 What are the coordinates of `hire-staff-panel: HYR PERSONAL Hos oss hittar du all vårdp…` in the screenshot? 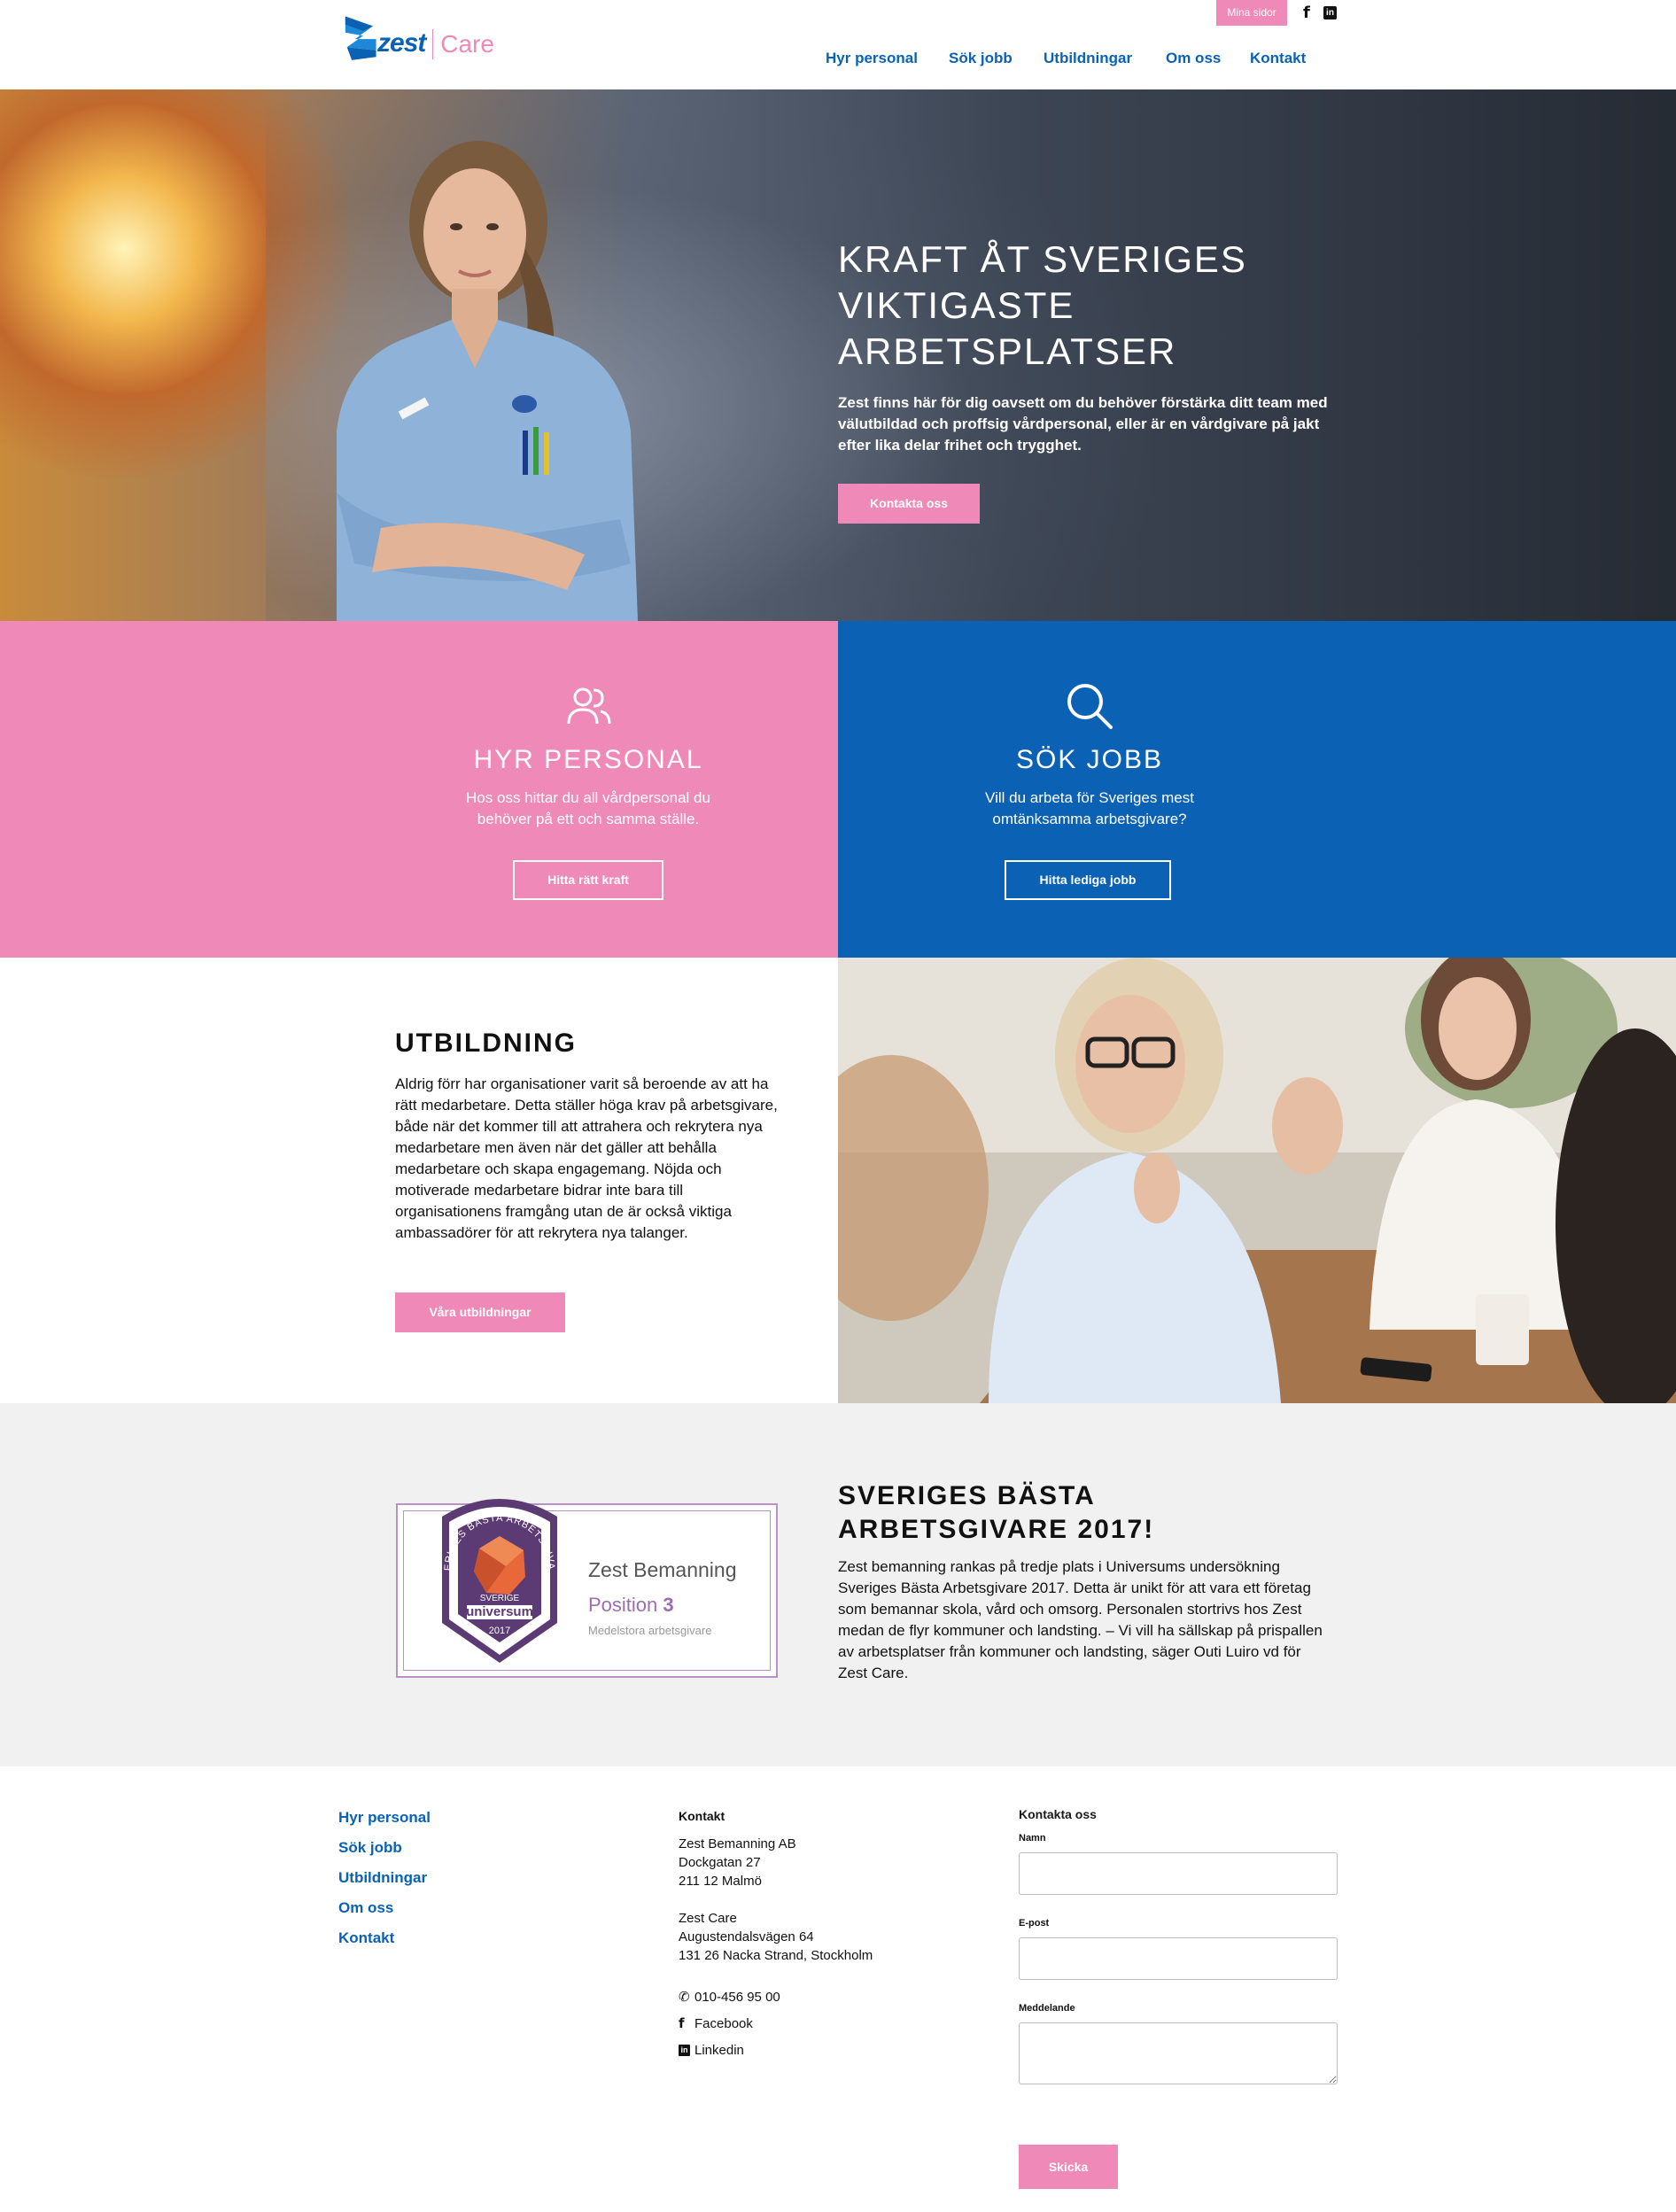 It's located at (419, 789).